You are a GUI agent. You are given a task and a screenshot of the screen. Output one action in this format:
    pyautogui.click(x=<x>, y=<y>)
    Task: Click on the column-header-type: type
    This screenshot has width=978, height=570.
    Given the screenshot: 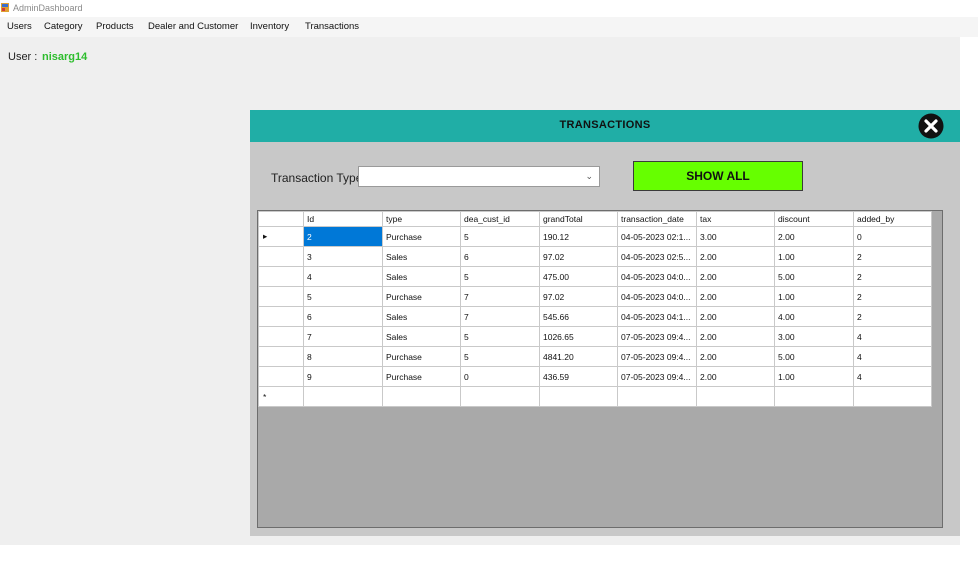 What is the action you would take?
    pyautogui.click(x=421, y=219)
    